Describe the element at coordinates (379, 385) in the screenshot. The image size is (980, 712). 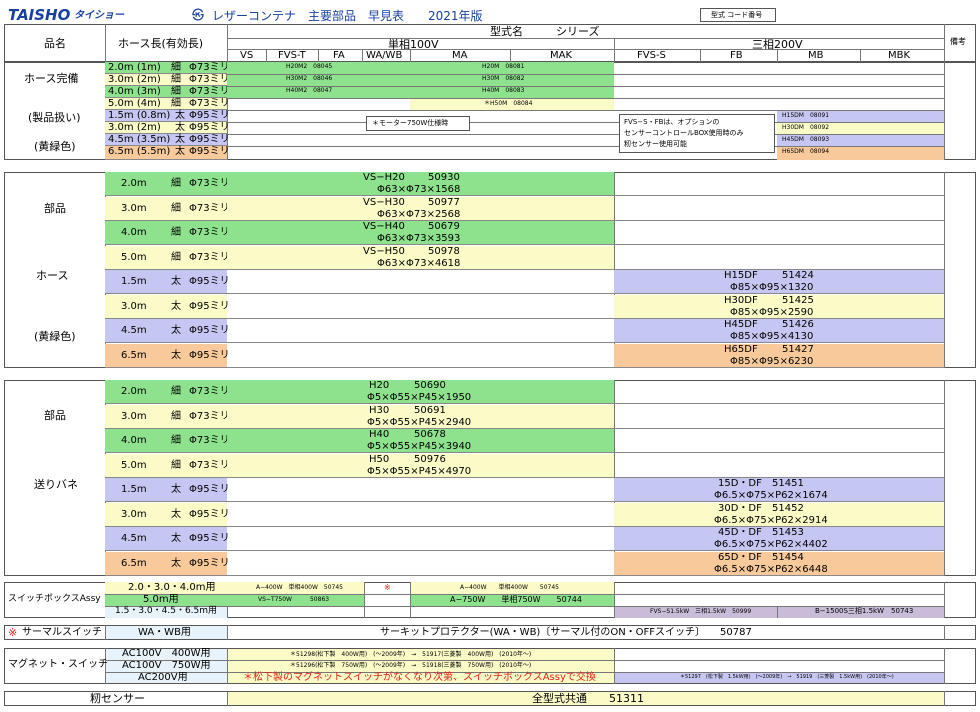
I see `sec3-left-model-0: H20` at that location.